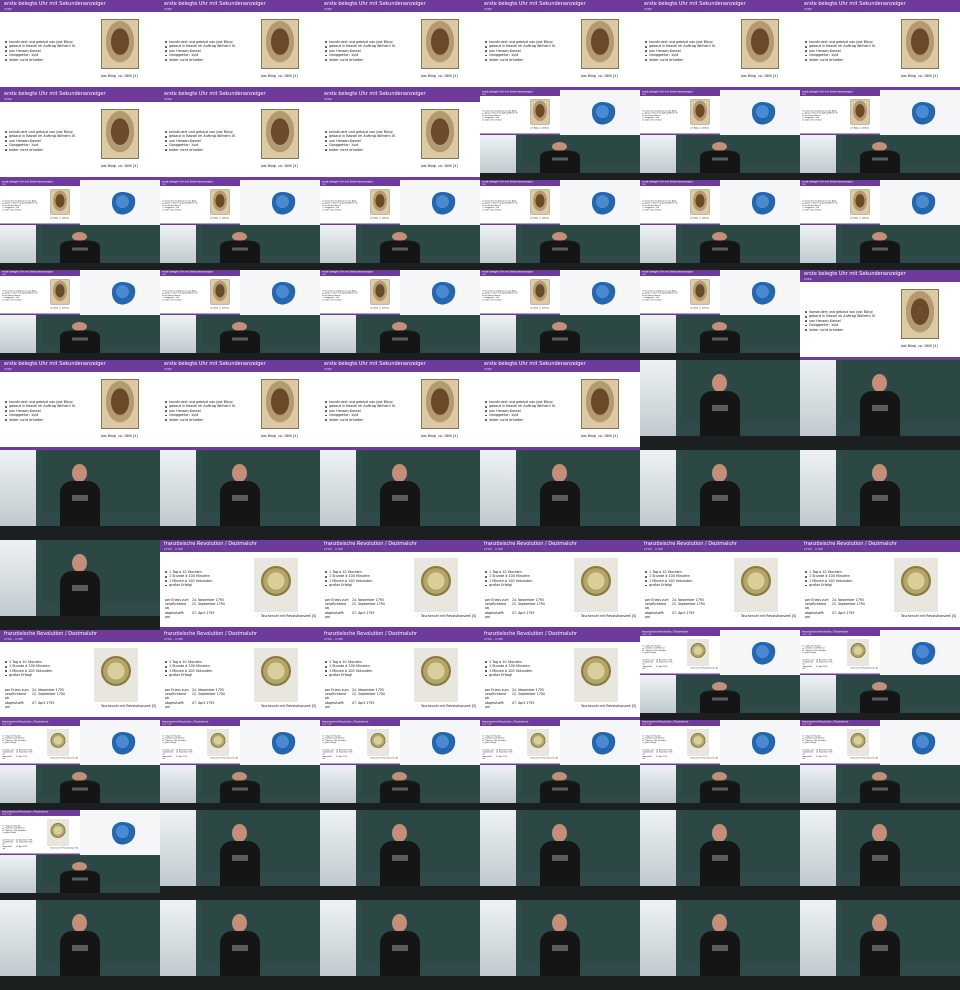 The width and height of the screenshot is (960, 990). Describe the element at coordinates (808, 9) in the screenshot. I see `slide-subtitle: 1560` at that location.